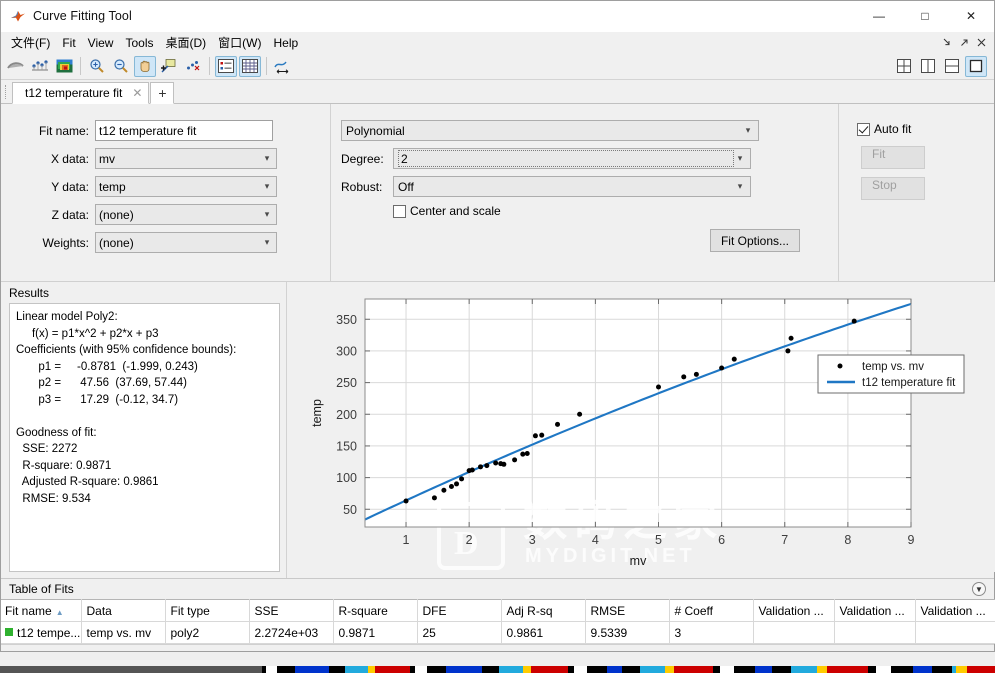 The width and height of the screenshot is (995, 673). What do you see at coordinates (572, 158) in the screenshot?
I see `degree-select: 2 ▾` at bounding box center [572, 158].